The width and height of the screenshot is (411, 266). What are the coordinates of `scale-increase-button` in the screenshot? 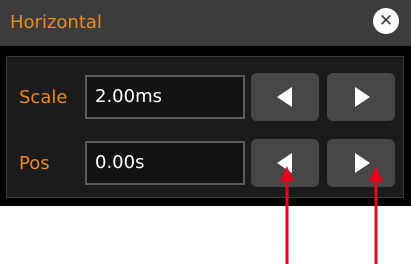 It's located at (361, 97).